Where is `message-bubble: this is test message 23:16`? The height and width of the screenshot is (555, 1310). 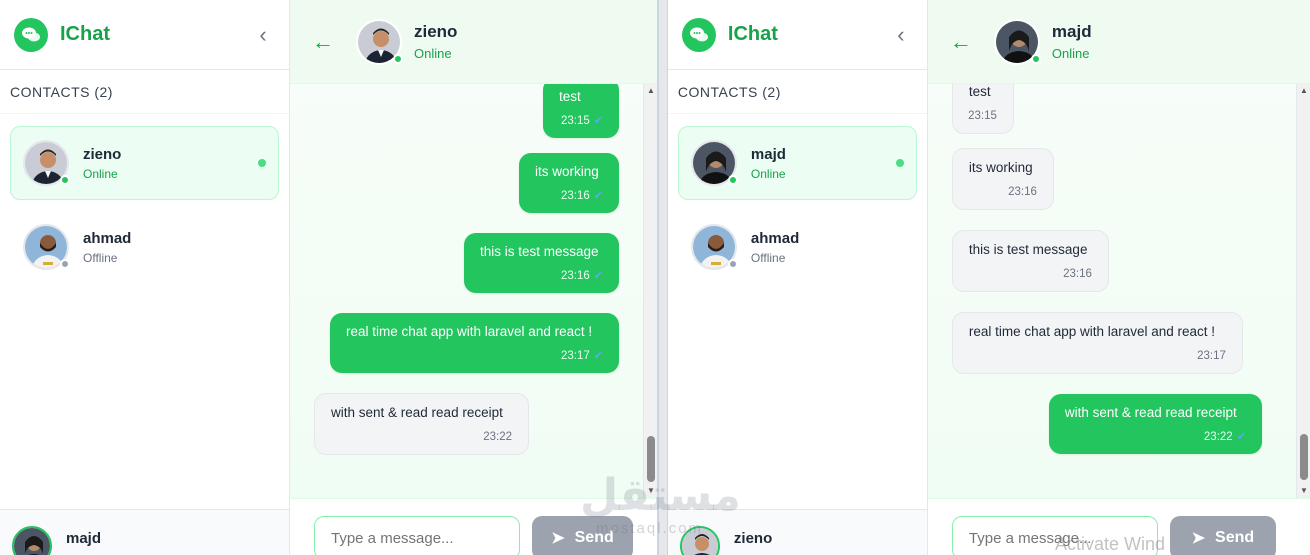
message-bubble: this is test message 23:16 is located at coordinates (1030, 261).